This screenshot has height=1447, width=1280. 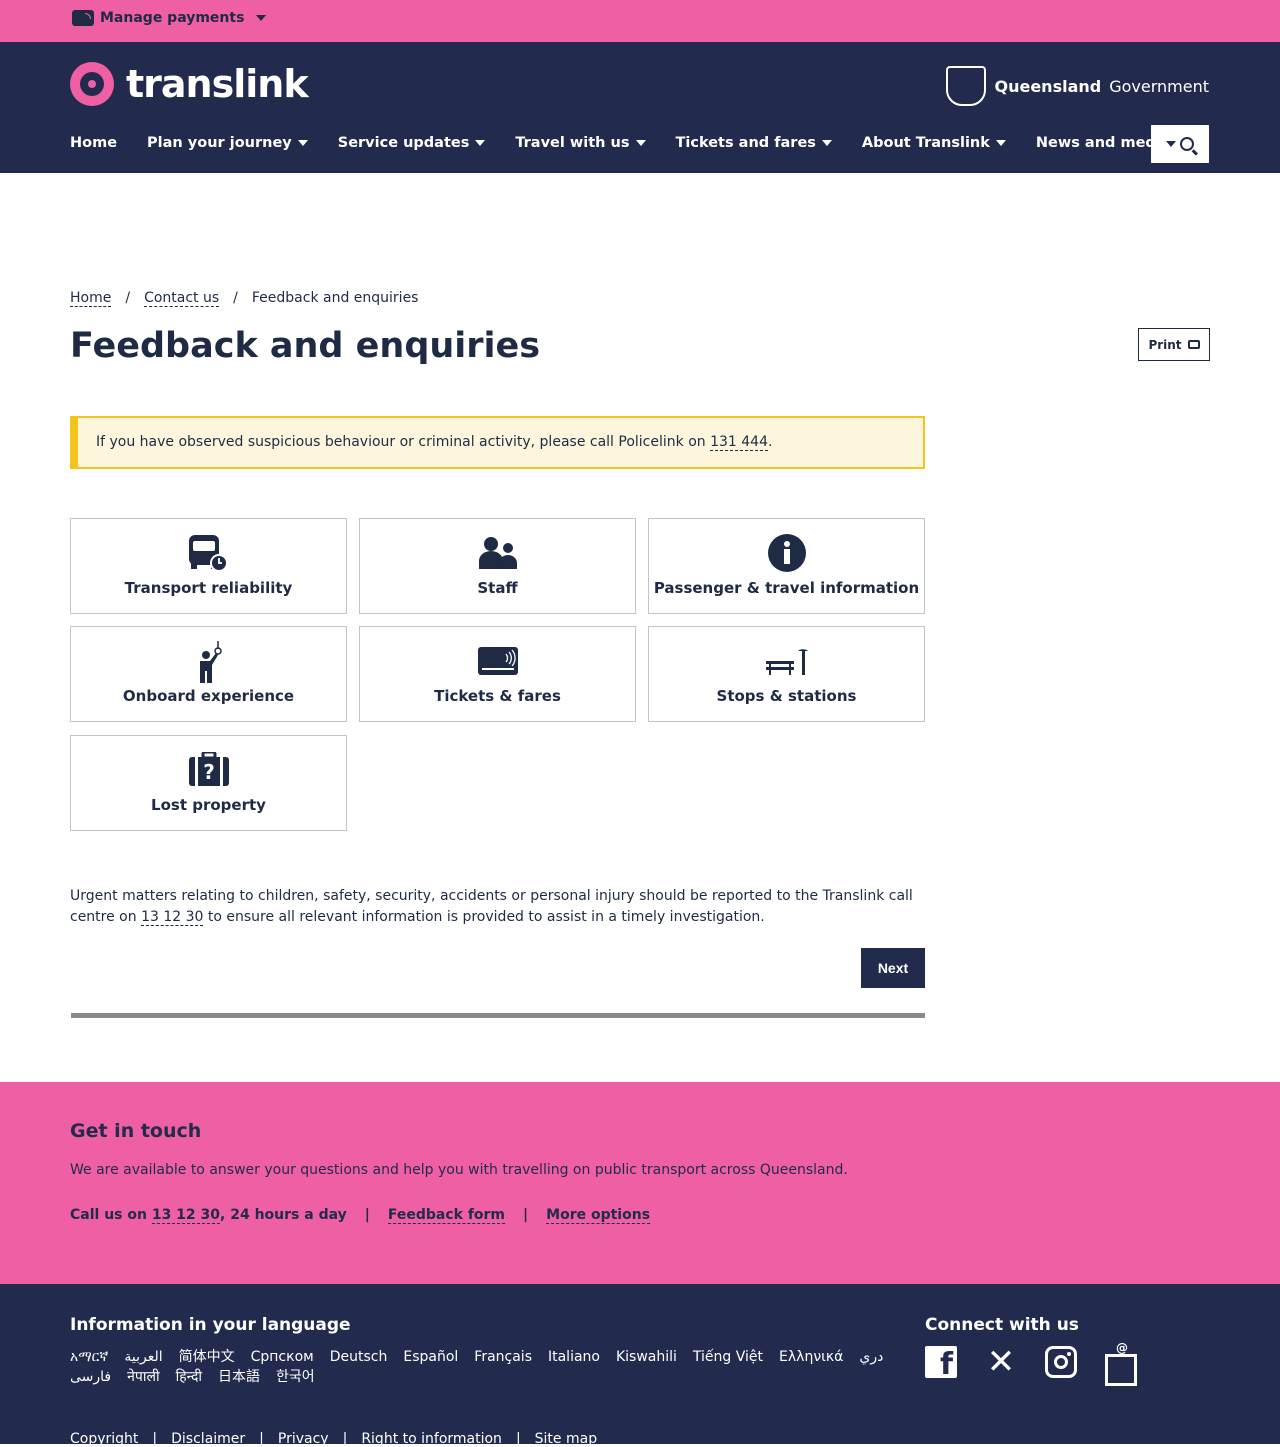 I want to click on translink-logo: translink, so click(x=189, y=84).